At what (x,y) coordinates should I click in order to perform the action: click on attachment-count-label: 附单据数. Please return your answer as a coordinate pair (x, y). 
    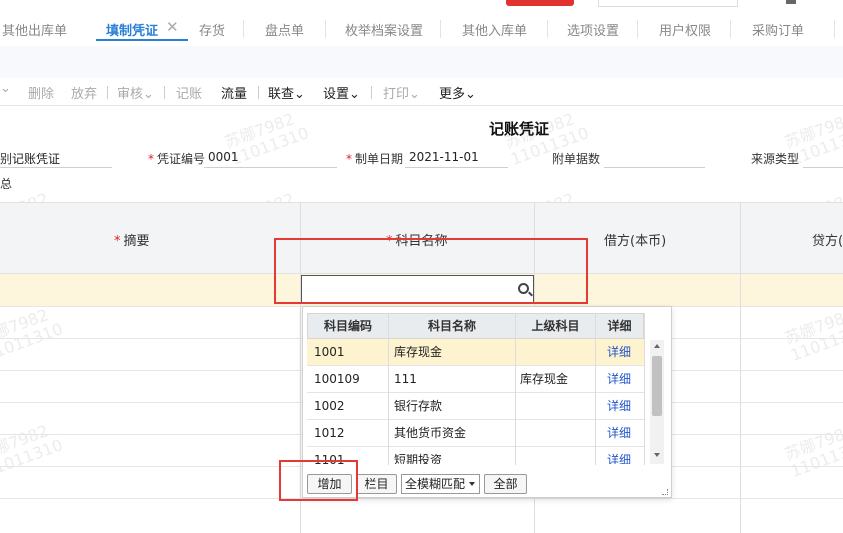
    Looking at the image, I should click on (576, 159).